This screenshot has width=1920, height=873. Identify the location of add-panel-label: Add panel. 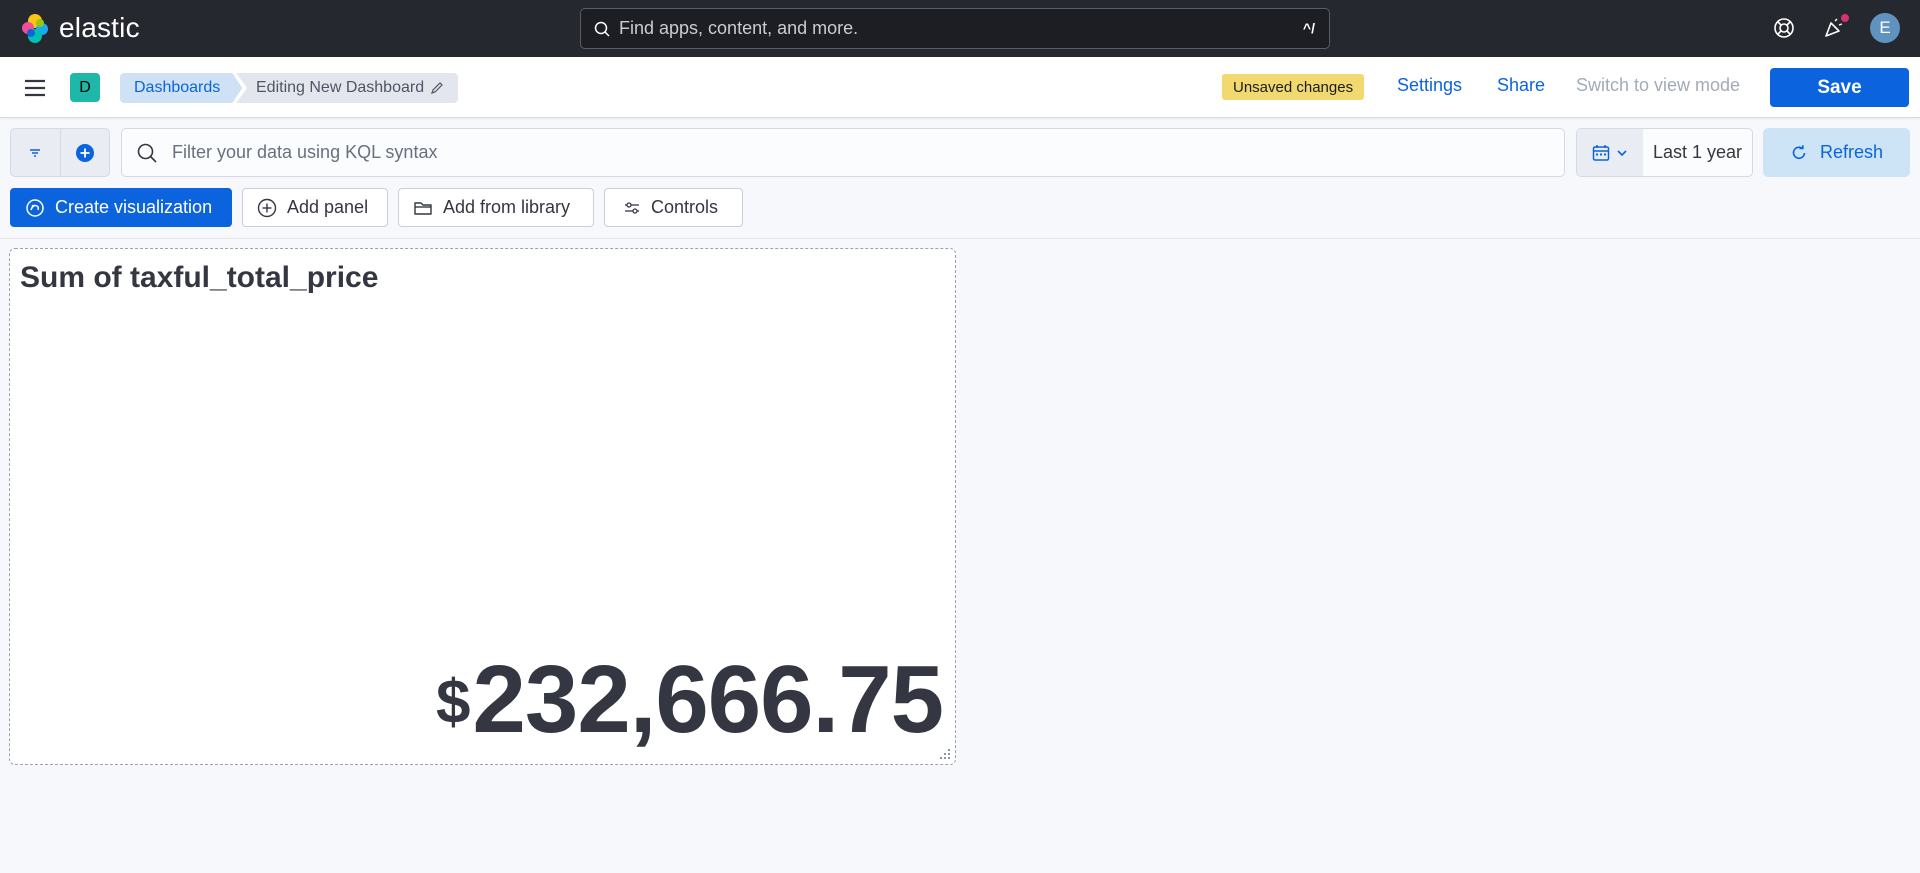
(328, 207).